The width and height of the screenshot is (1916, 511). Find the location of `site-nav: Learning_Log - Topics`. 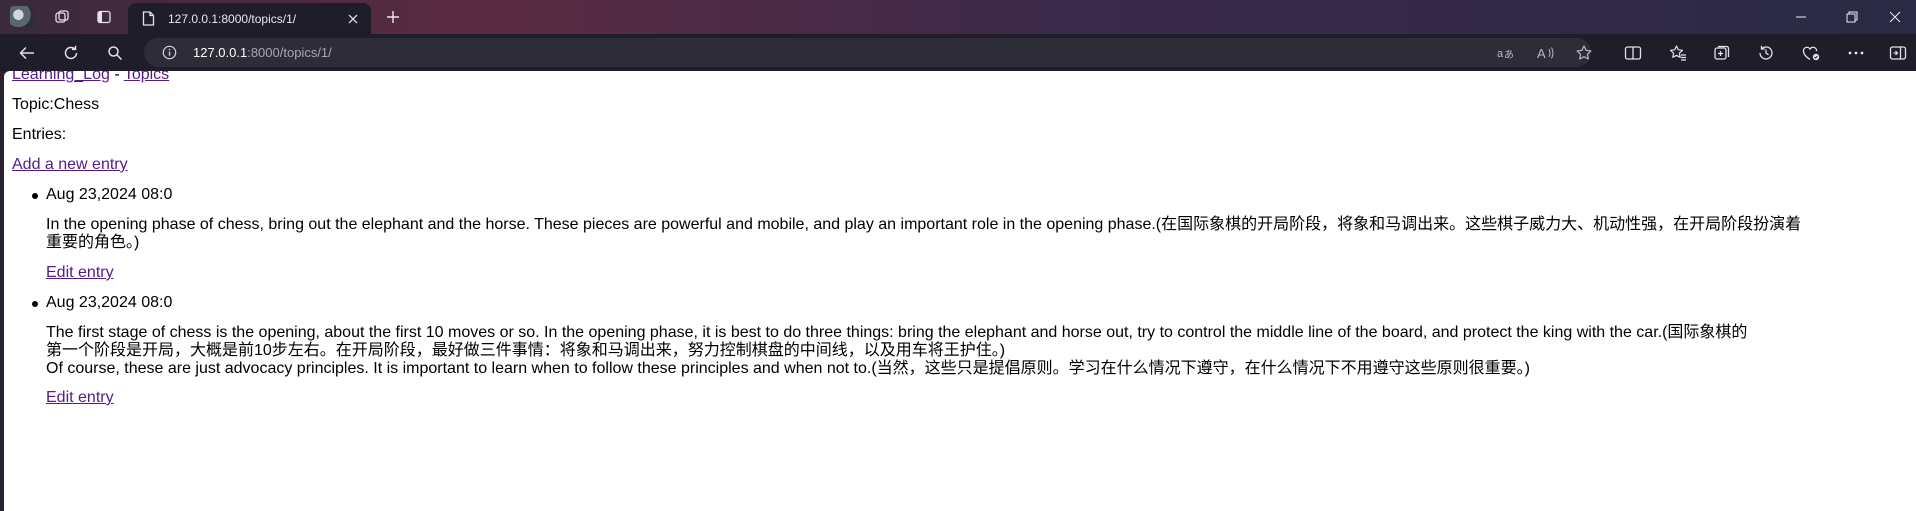

site-nav: Learning_Log - Topics is located at coordinates (90, 77).